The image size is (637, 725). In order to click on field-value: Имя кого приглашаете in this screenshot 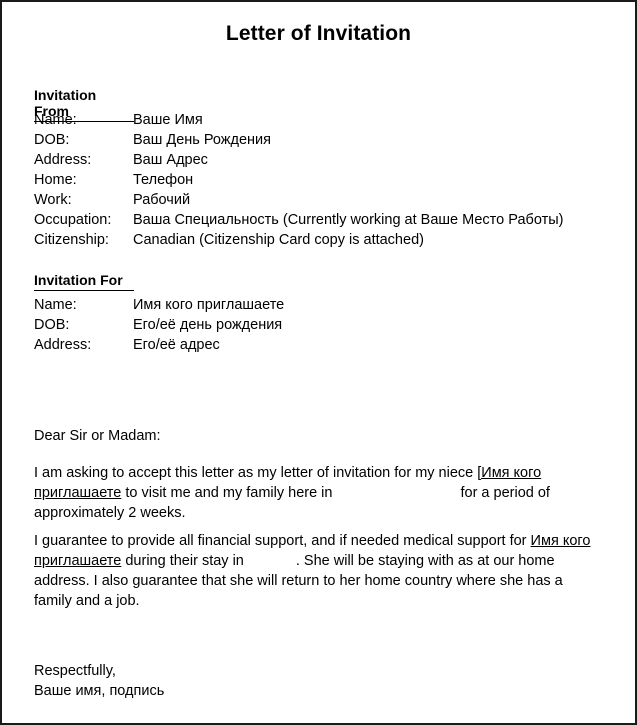, I will do `click(209, 305)`.